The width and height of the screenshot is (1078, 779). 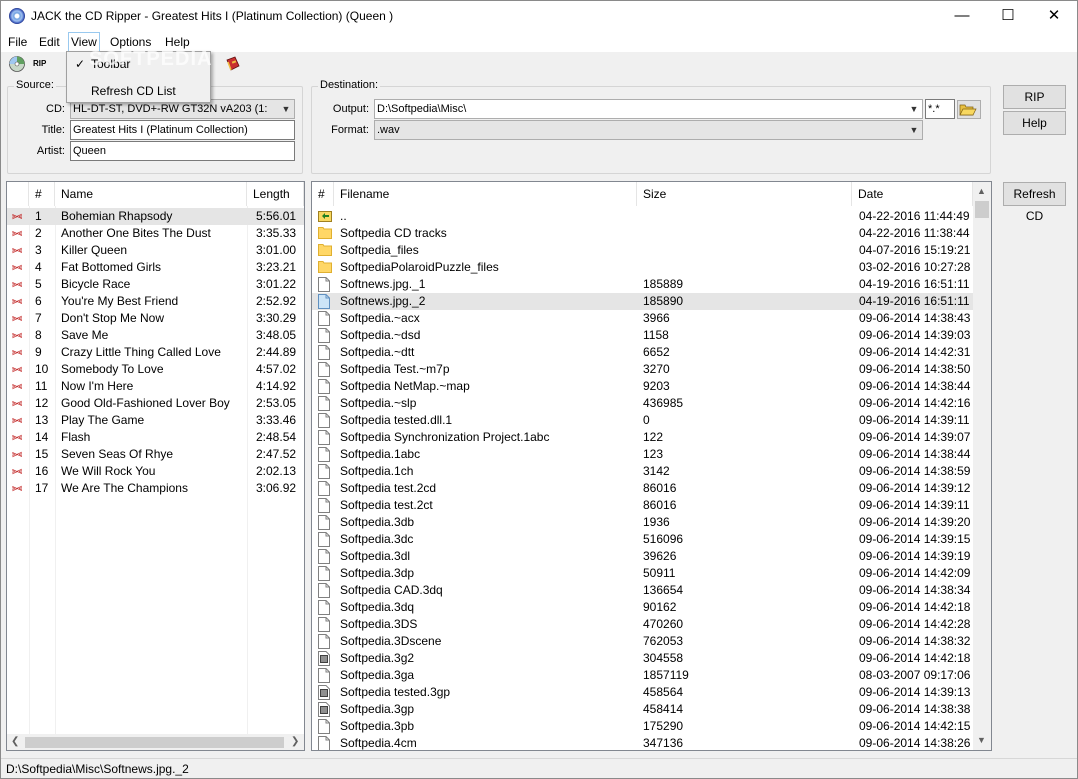 What do you see at coordinates (1034, 202) in the screenshot?
I see `refresh-cd-button: Refresh CD` at bounding box center [1034, 202].